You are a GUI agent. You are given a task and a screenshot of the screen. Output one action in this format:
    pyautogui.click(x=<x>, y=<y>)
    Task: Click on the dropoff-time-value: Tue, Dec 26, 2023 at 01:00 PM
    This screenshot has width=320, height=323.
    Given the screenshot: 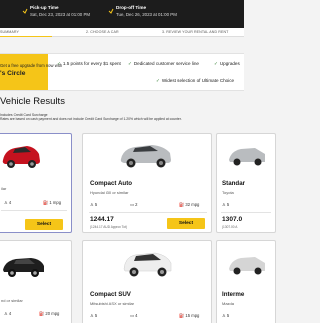 What is the action you would take?
    pyautogui.click(x=146, y=14)
    